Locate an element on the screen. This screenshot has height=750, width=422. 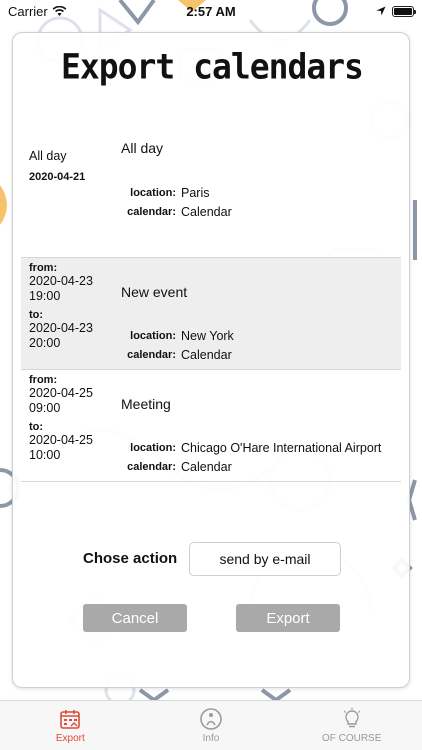
event-title: Meeting is located at coordinates (146, 404).